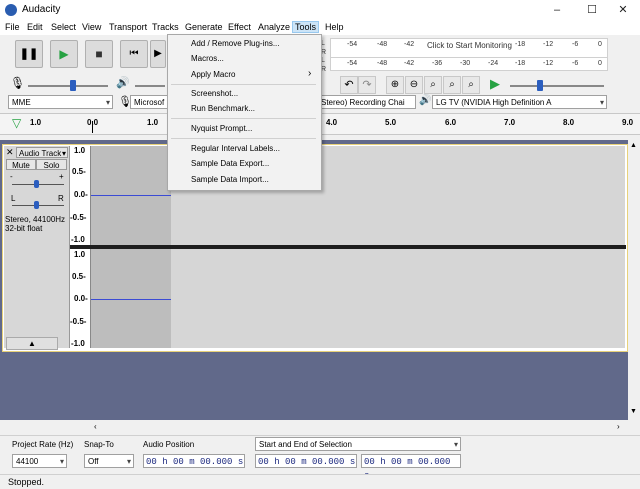  Describe the element at coordinates (623, 10) in the screenshot. I see `close-button: ✕` at that location.